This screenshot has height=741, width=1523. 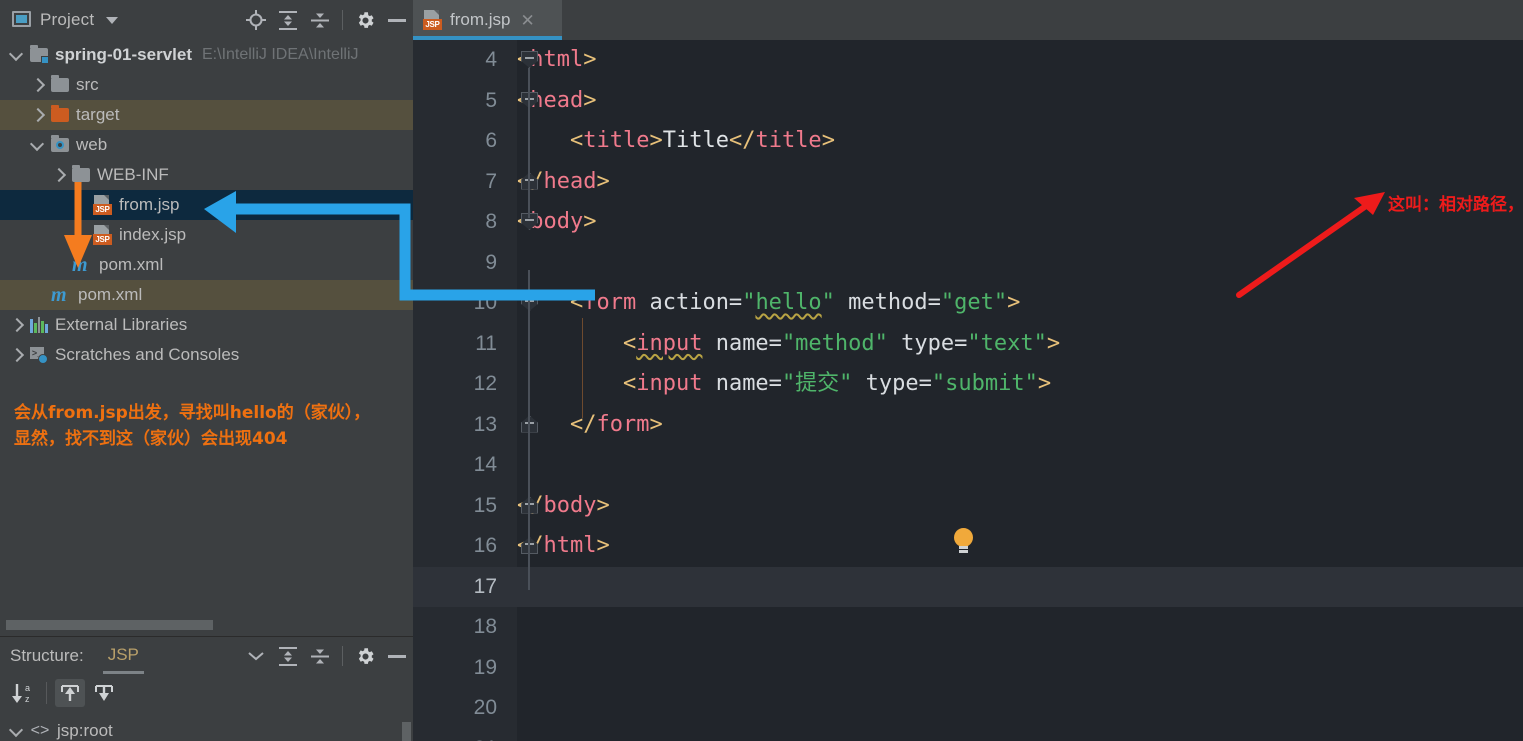 I want to click on maven-icon: m, so click(x=59, y=295).